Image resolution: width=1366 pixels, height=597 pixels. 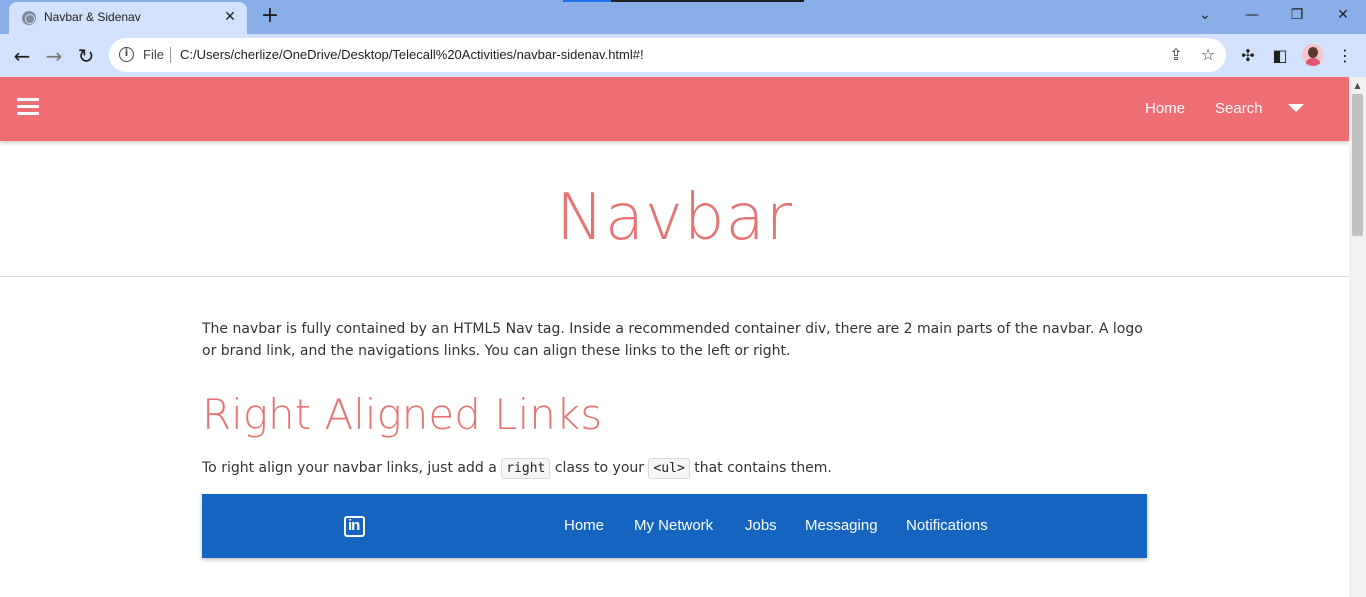 I want to click on demo-link-my-network: My Network, so click(x=673, y=525).